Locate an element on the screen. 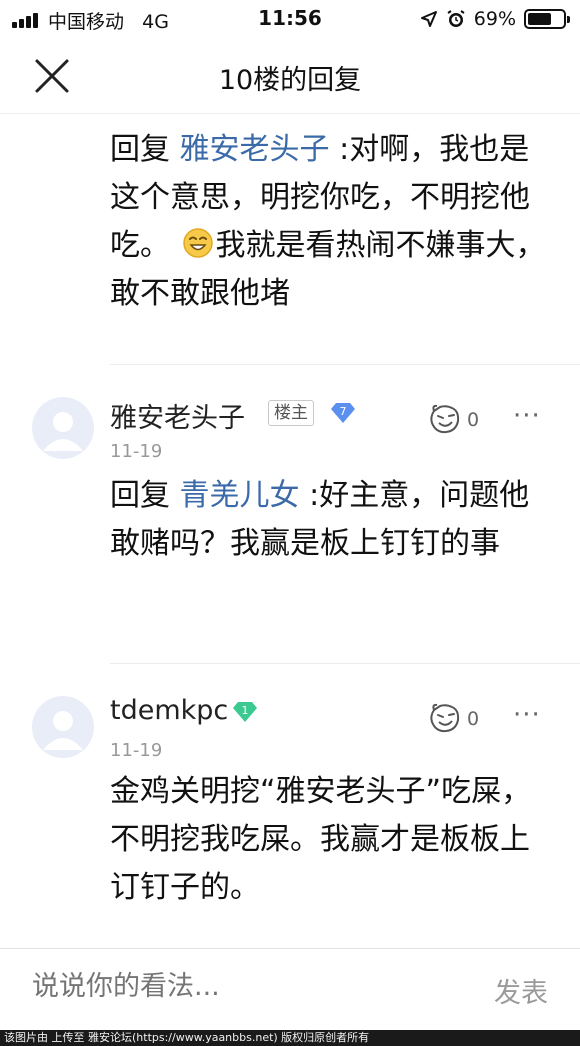  post-body: 回复 青羌儿女 :好主意，问题他敢赌吗？我赢是板上钉钉的事 is located at coordinates (320, 519).